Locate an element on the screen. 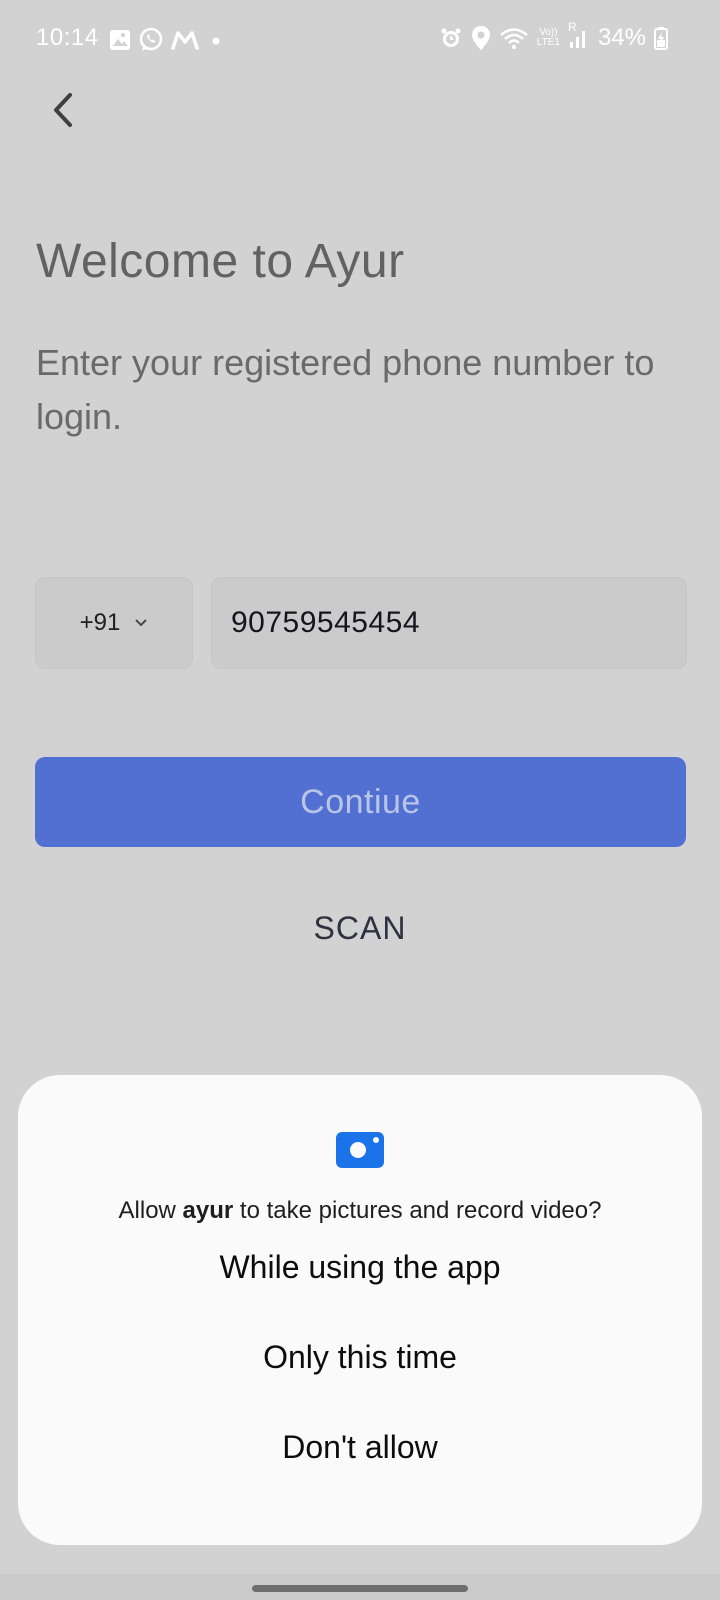 Image resolution: width=720 pixels, height=1600 pixels. chevron-left-icon is located at coordinates (63, 110).